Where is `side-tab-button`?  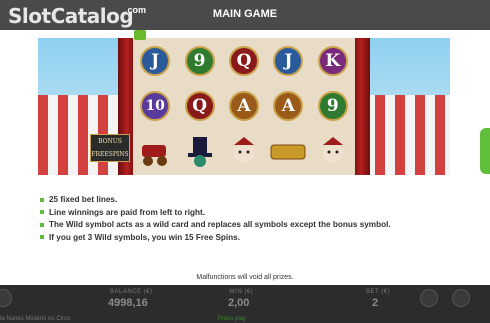
side-tab-button is located at coordinates (485, 151).